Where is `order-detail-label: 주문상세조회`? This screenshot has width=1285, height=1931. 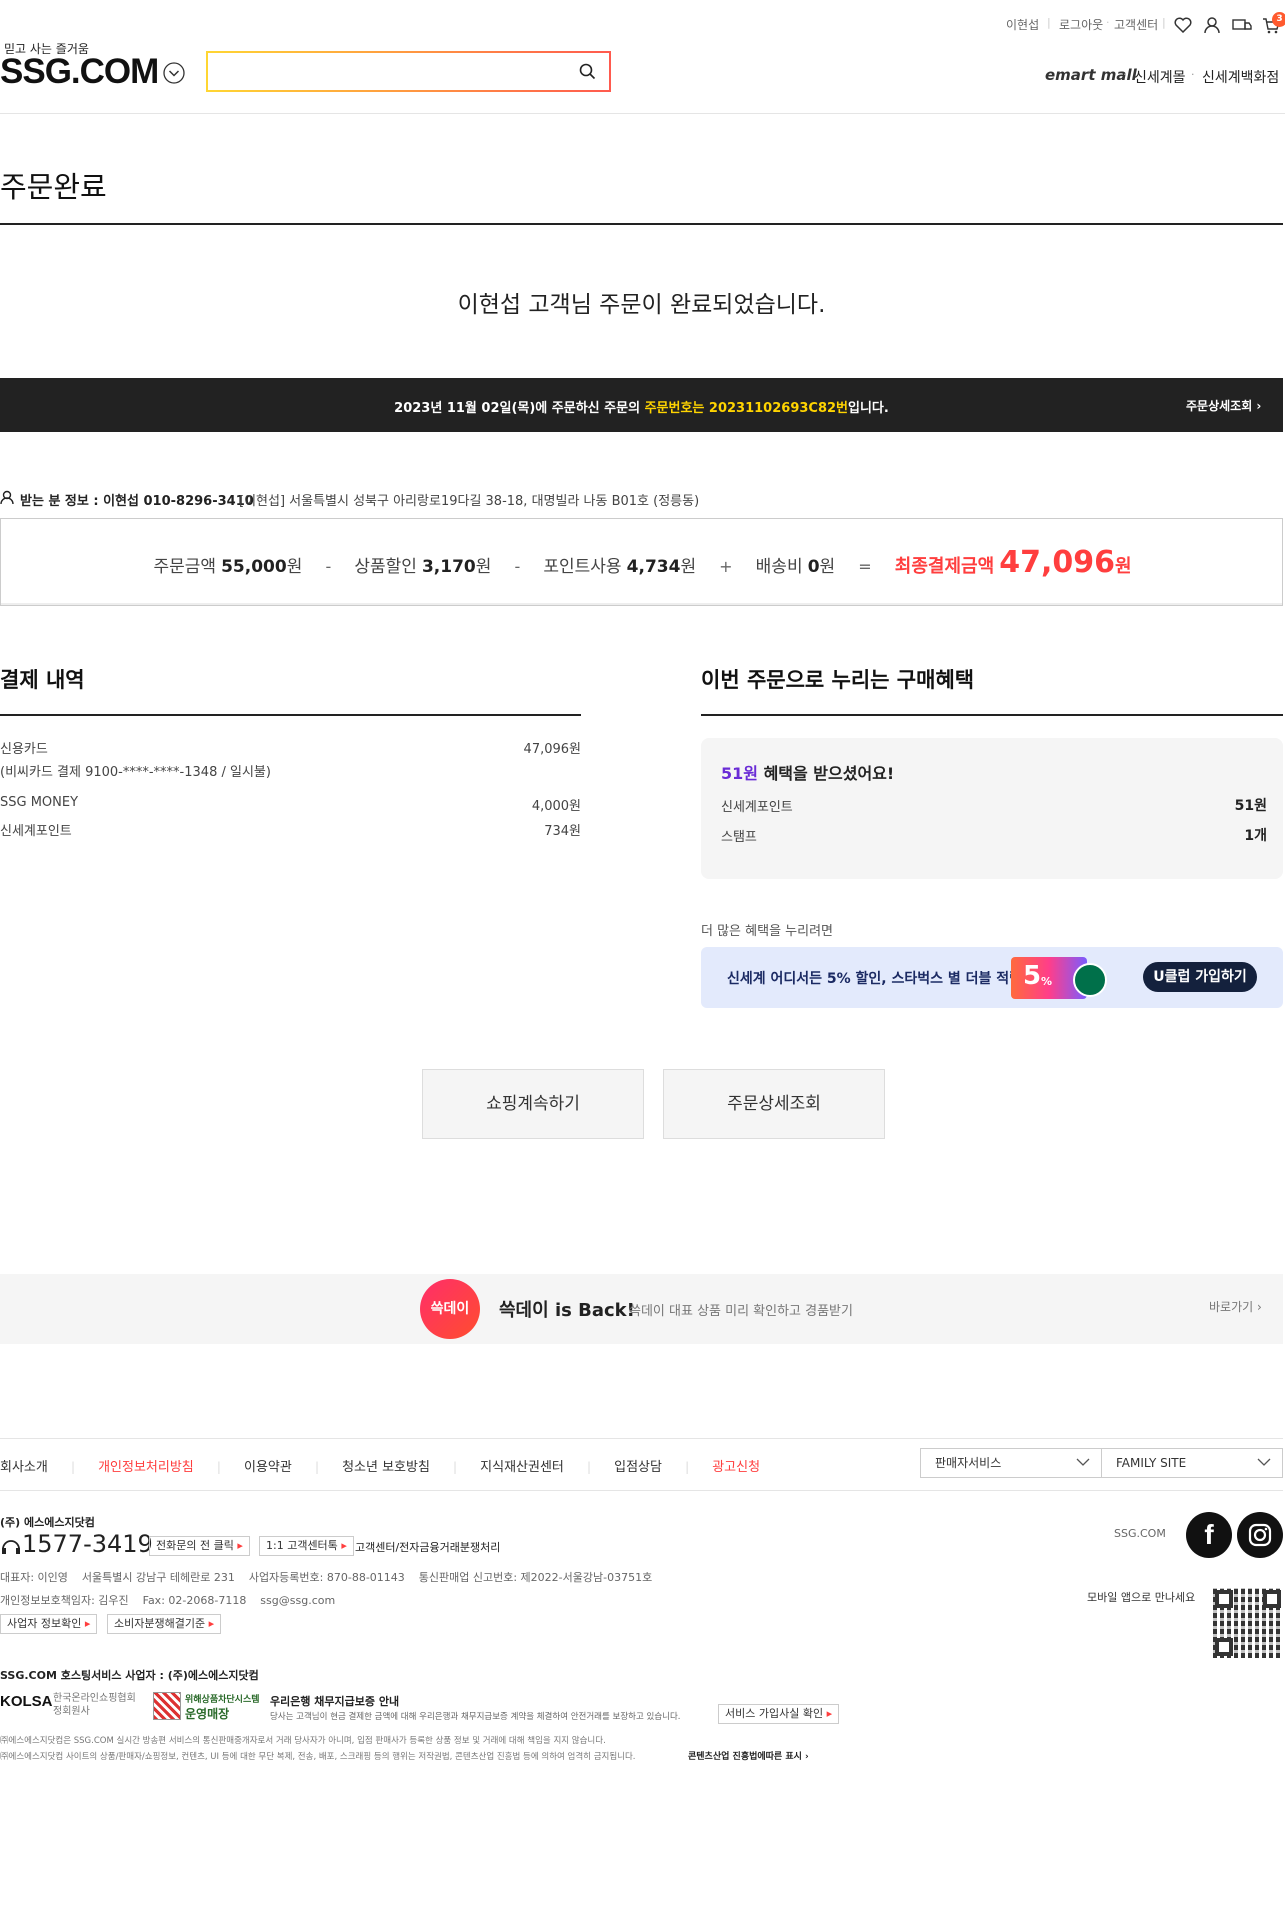
order-detail-label: 주문상세조회 is located at coordinates (1219, 406).